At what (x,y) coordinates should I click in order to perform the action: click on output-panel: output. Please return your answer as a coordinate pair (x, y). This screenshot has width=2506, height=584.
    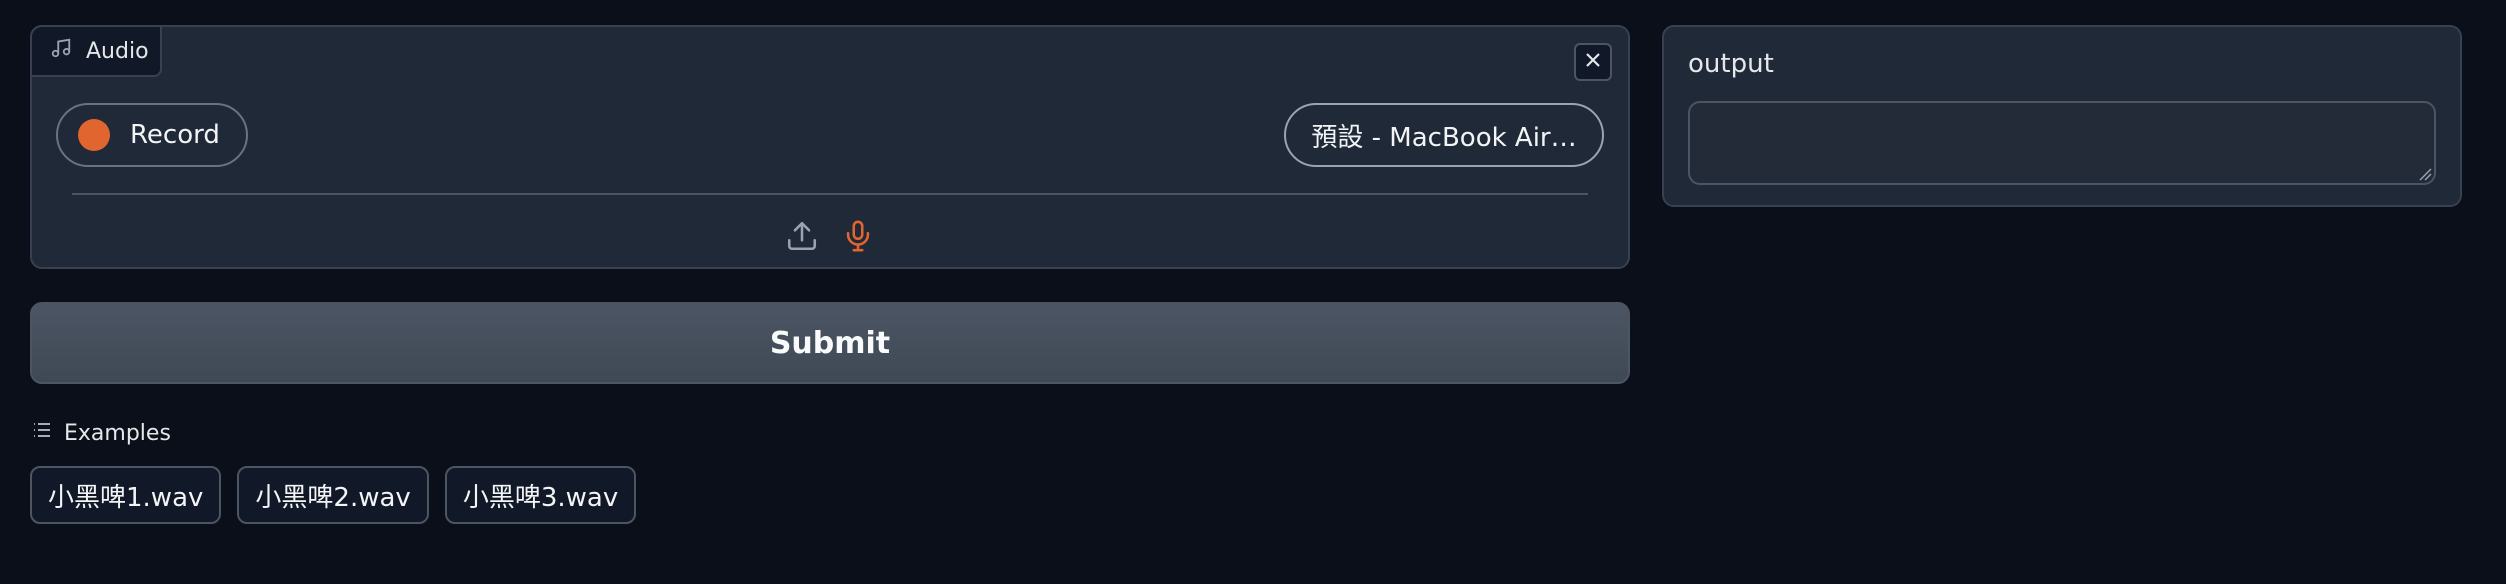
    Looking at the image, I should click on (2062, 116).